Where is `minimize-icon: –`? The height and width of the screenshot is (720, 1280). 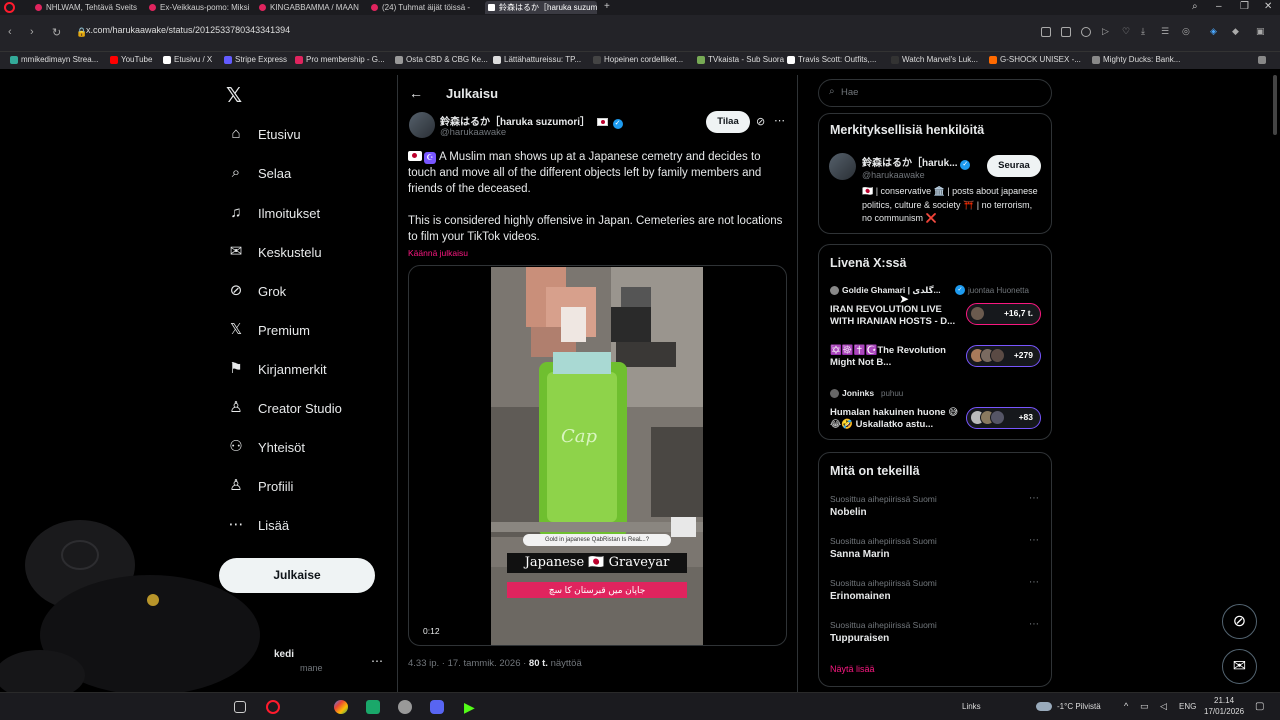
minimize-icon: – is located at coordinates (1219, 6).